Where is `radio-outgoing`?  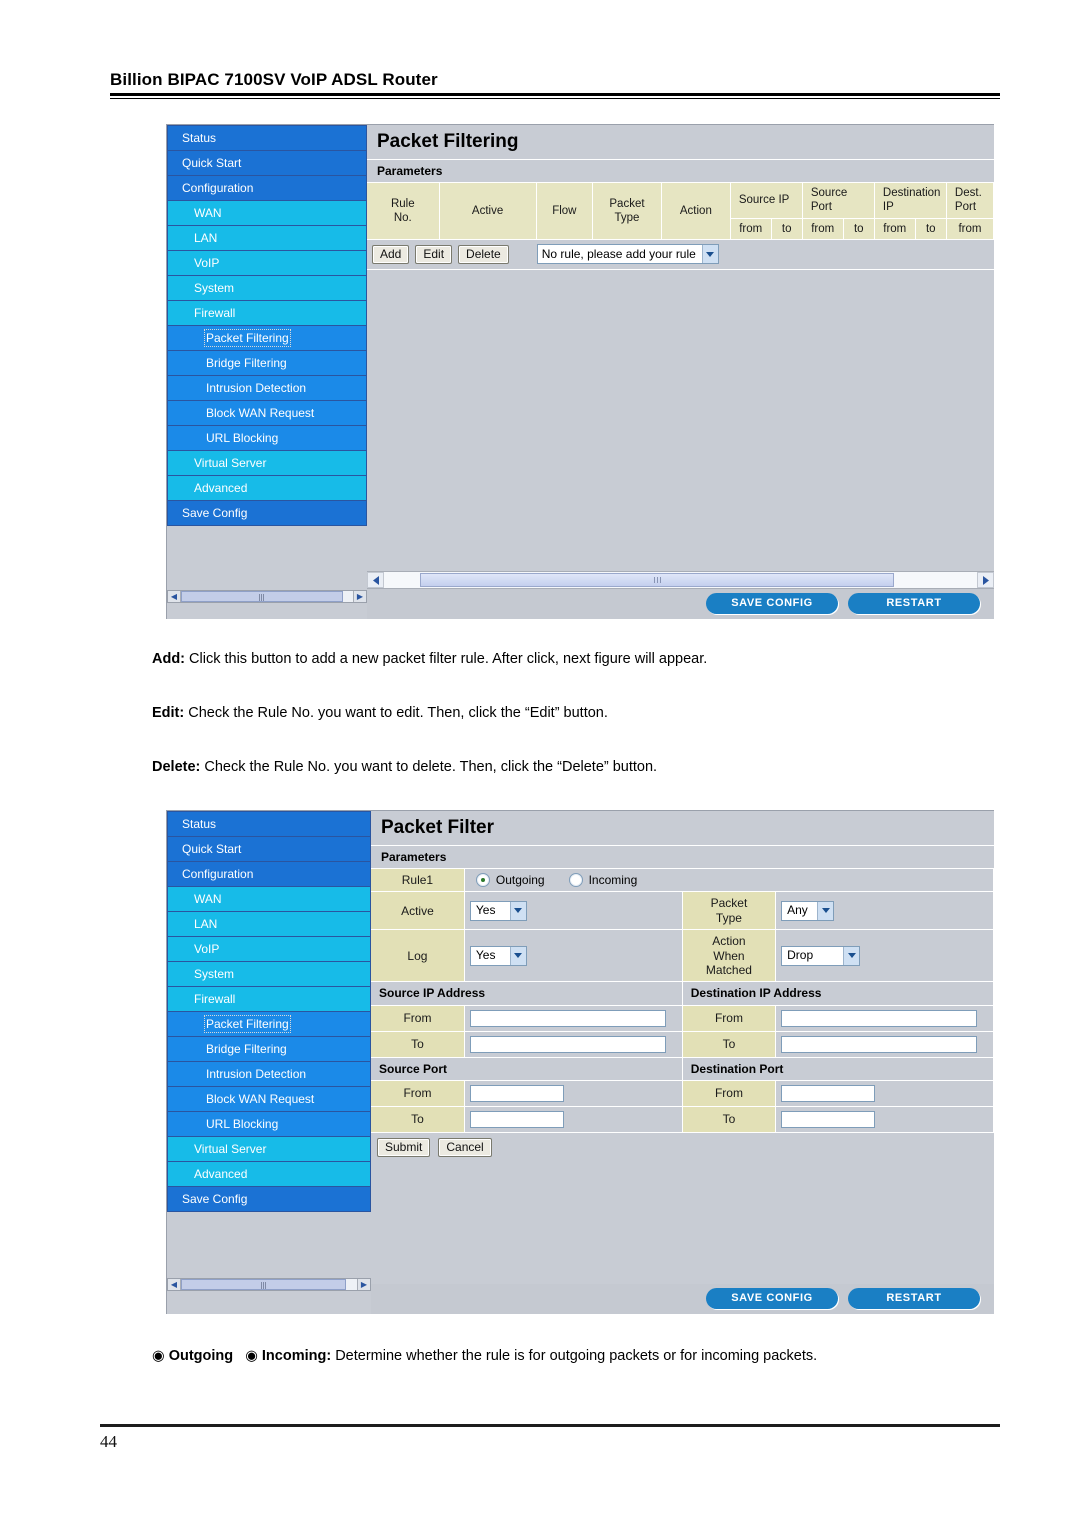
radio-outgoing is located at coordinates (482, 880).